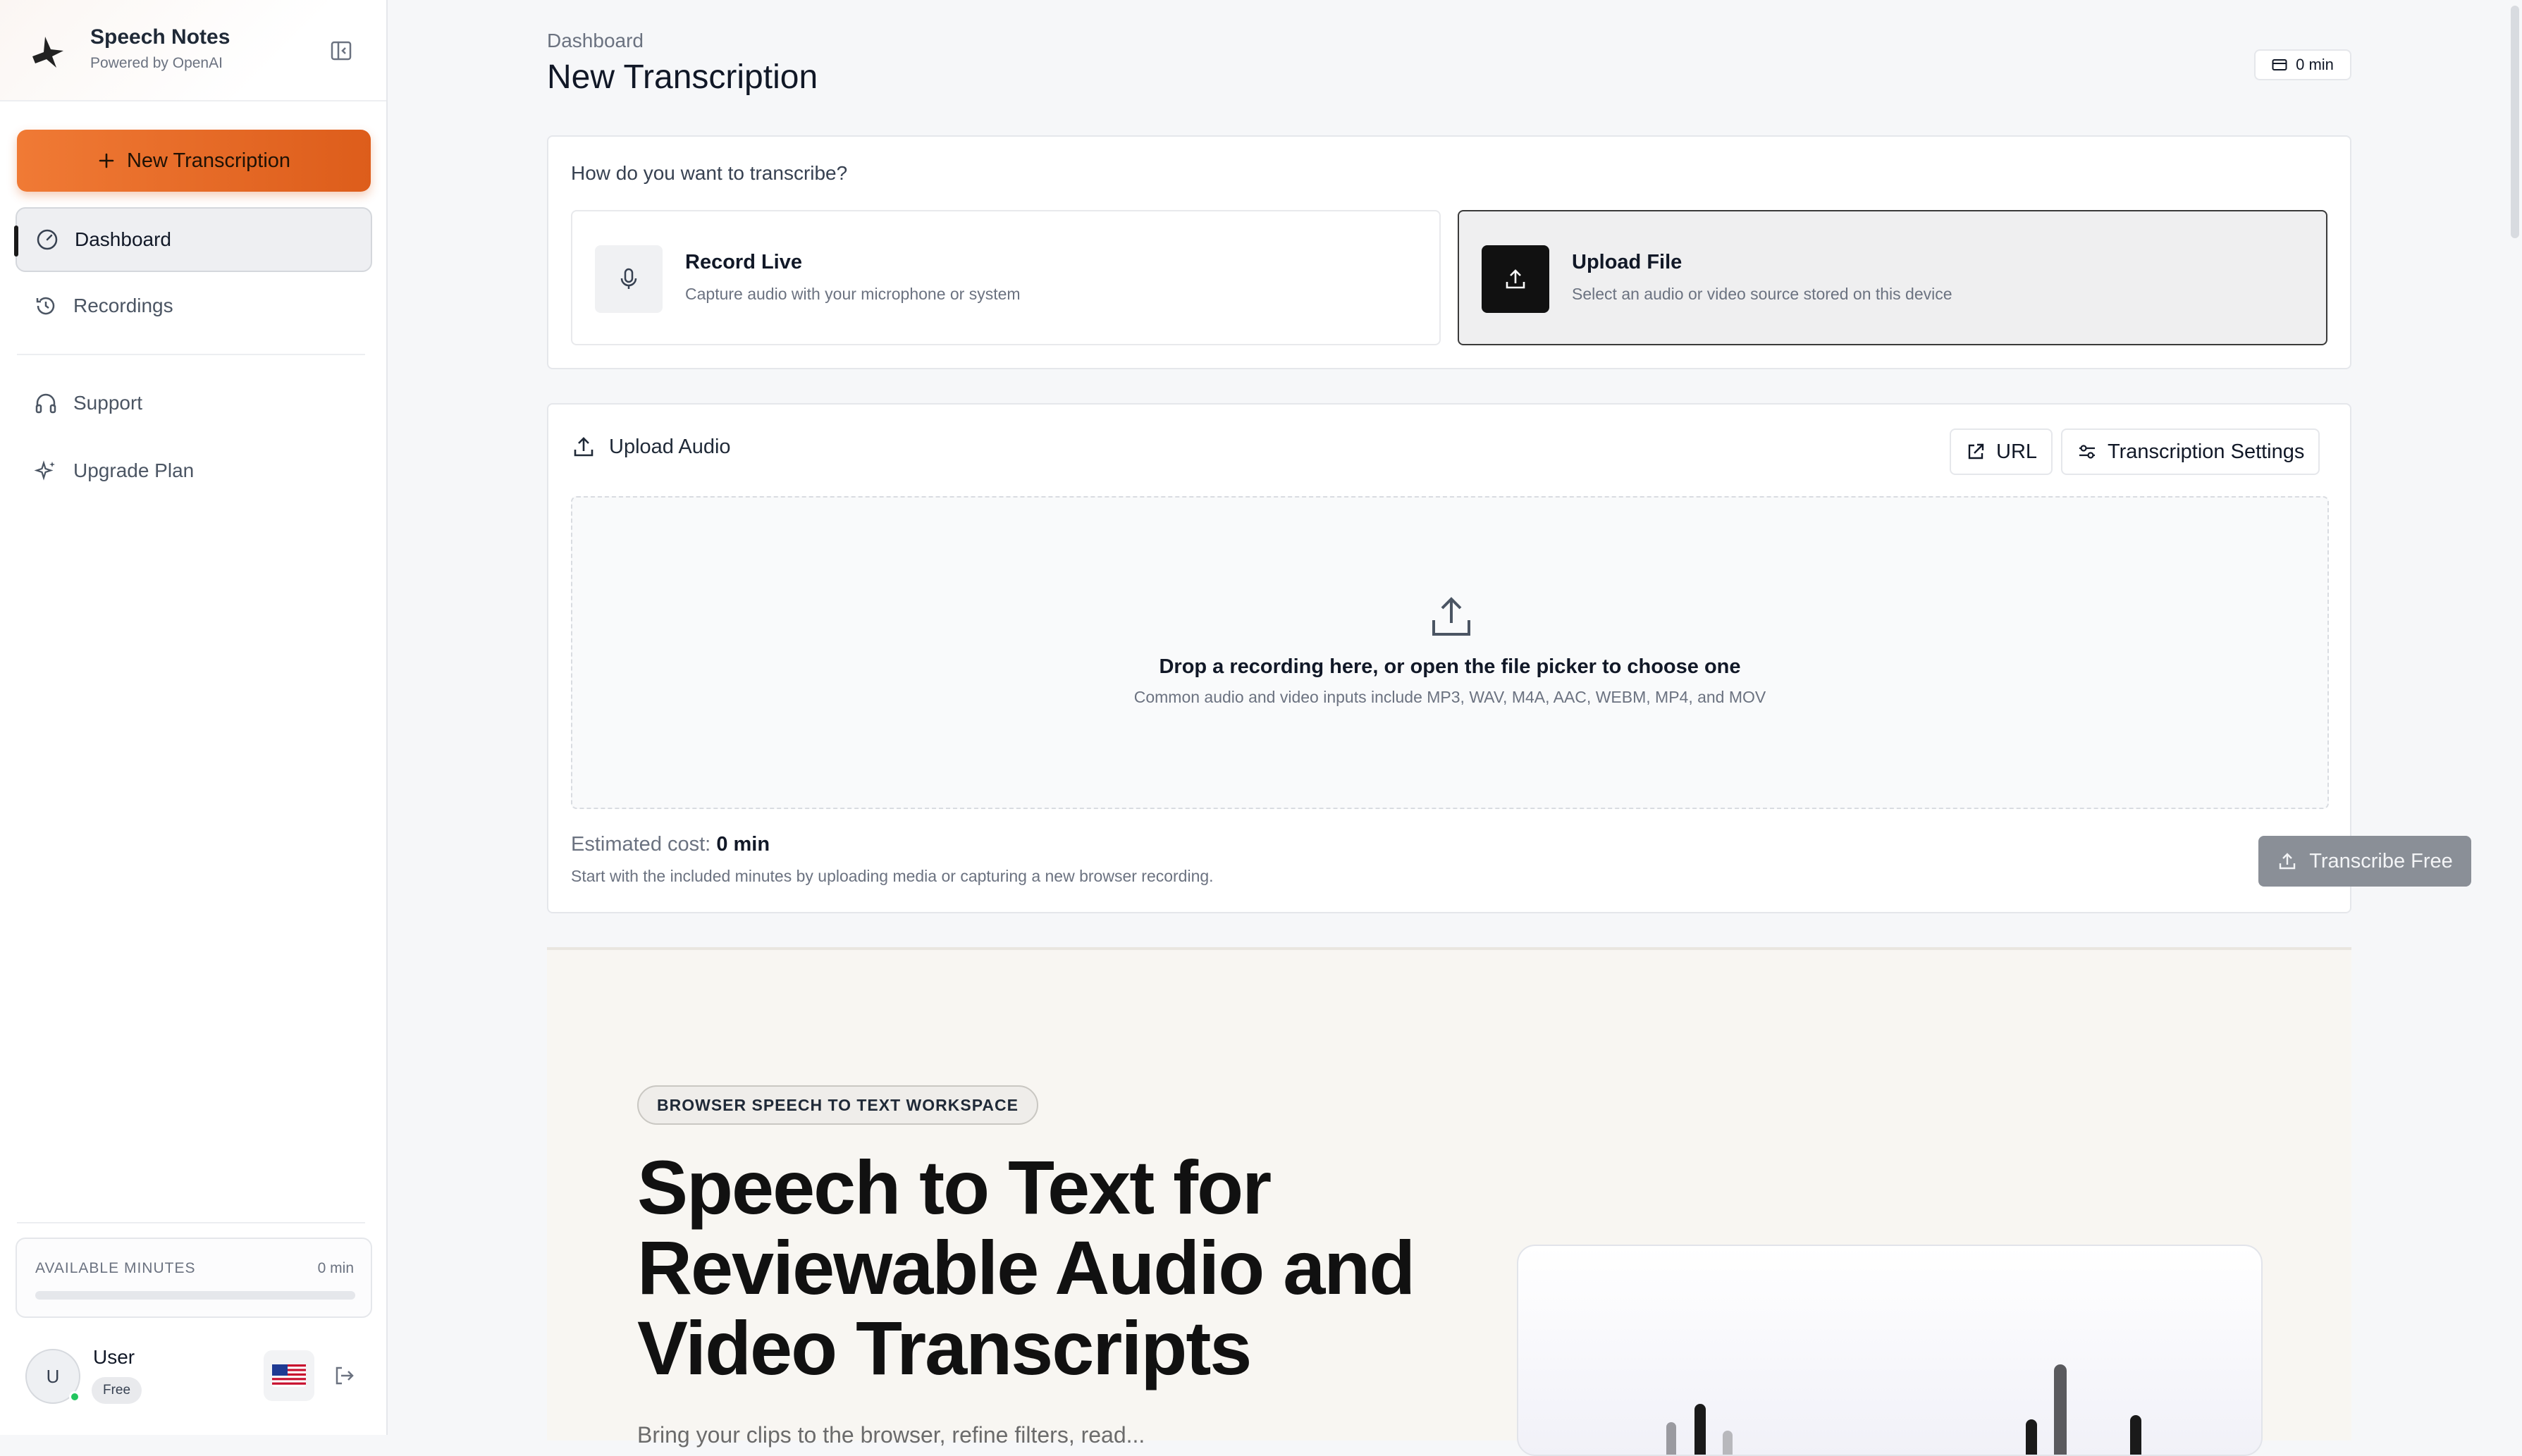 The height and width of the screenshot is (1456, 2522). I want to click on new-transcription-label: New Transcription, so click(209, 161).